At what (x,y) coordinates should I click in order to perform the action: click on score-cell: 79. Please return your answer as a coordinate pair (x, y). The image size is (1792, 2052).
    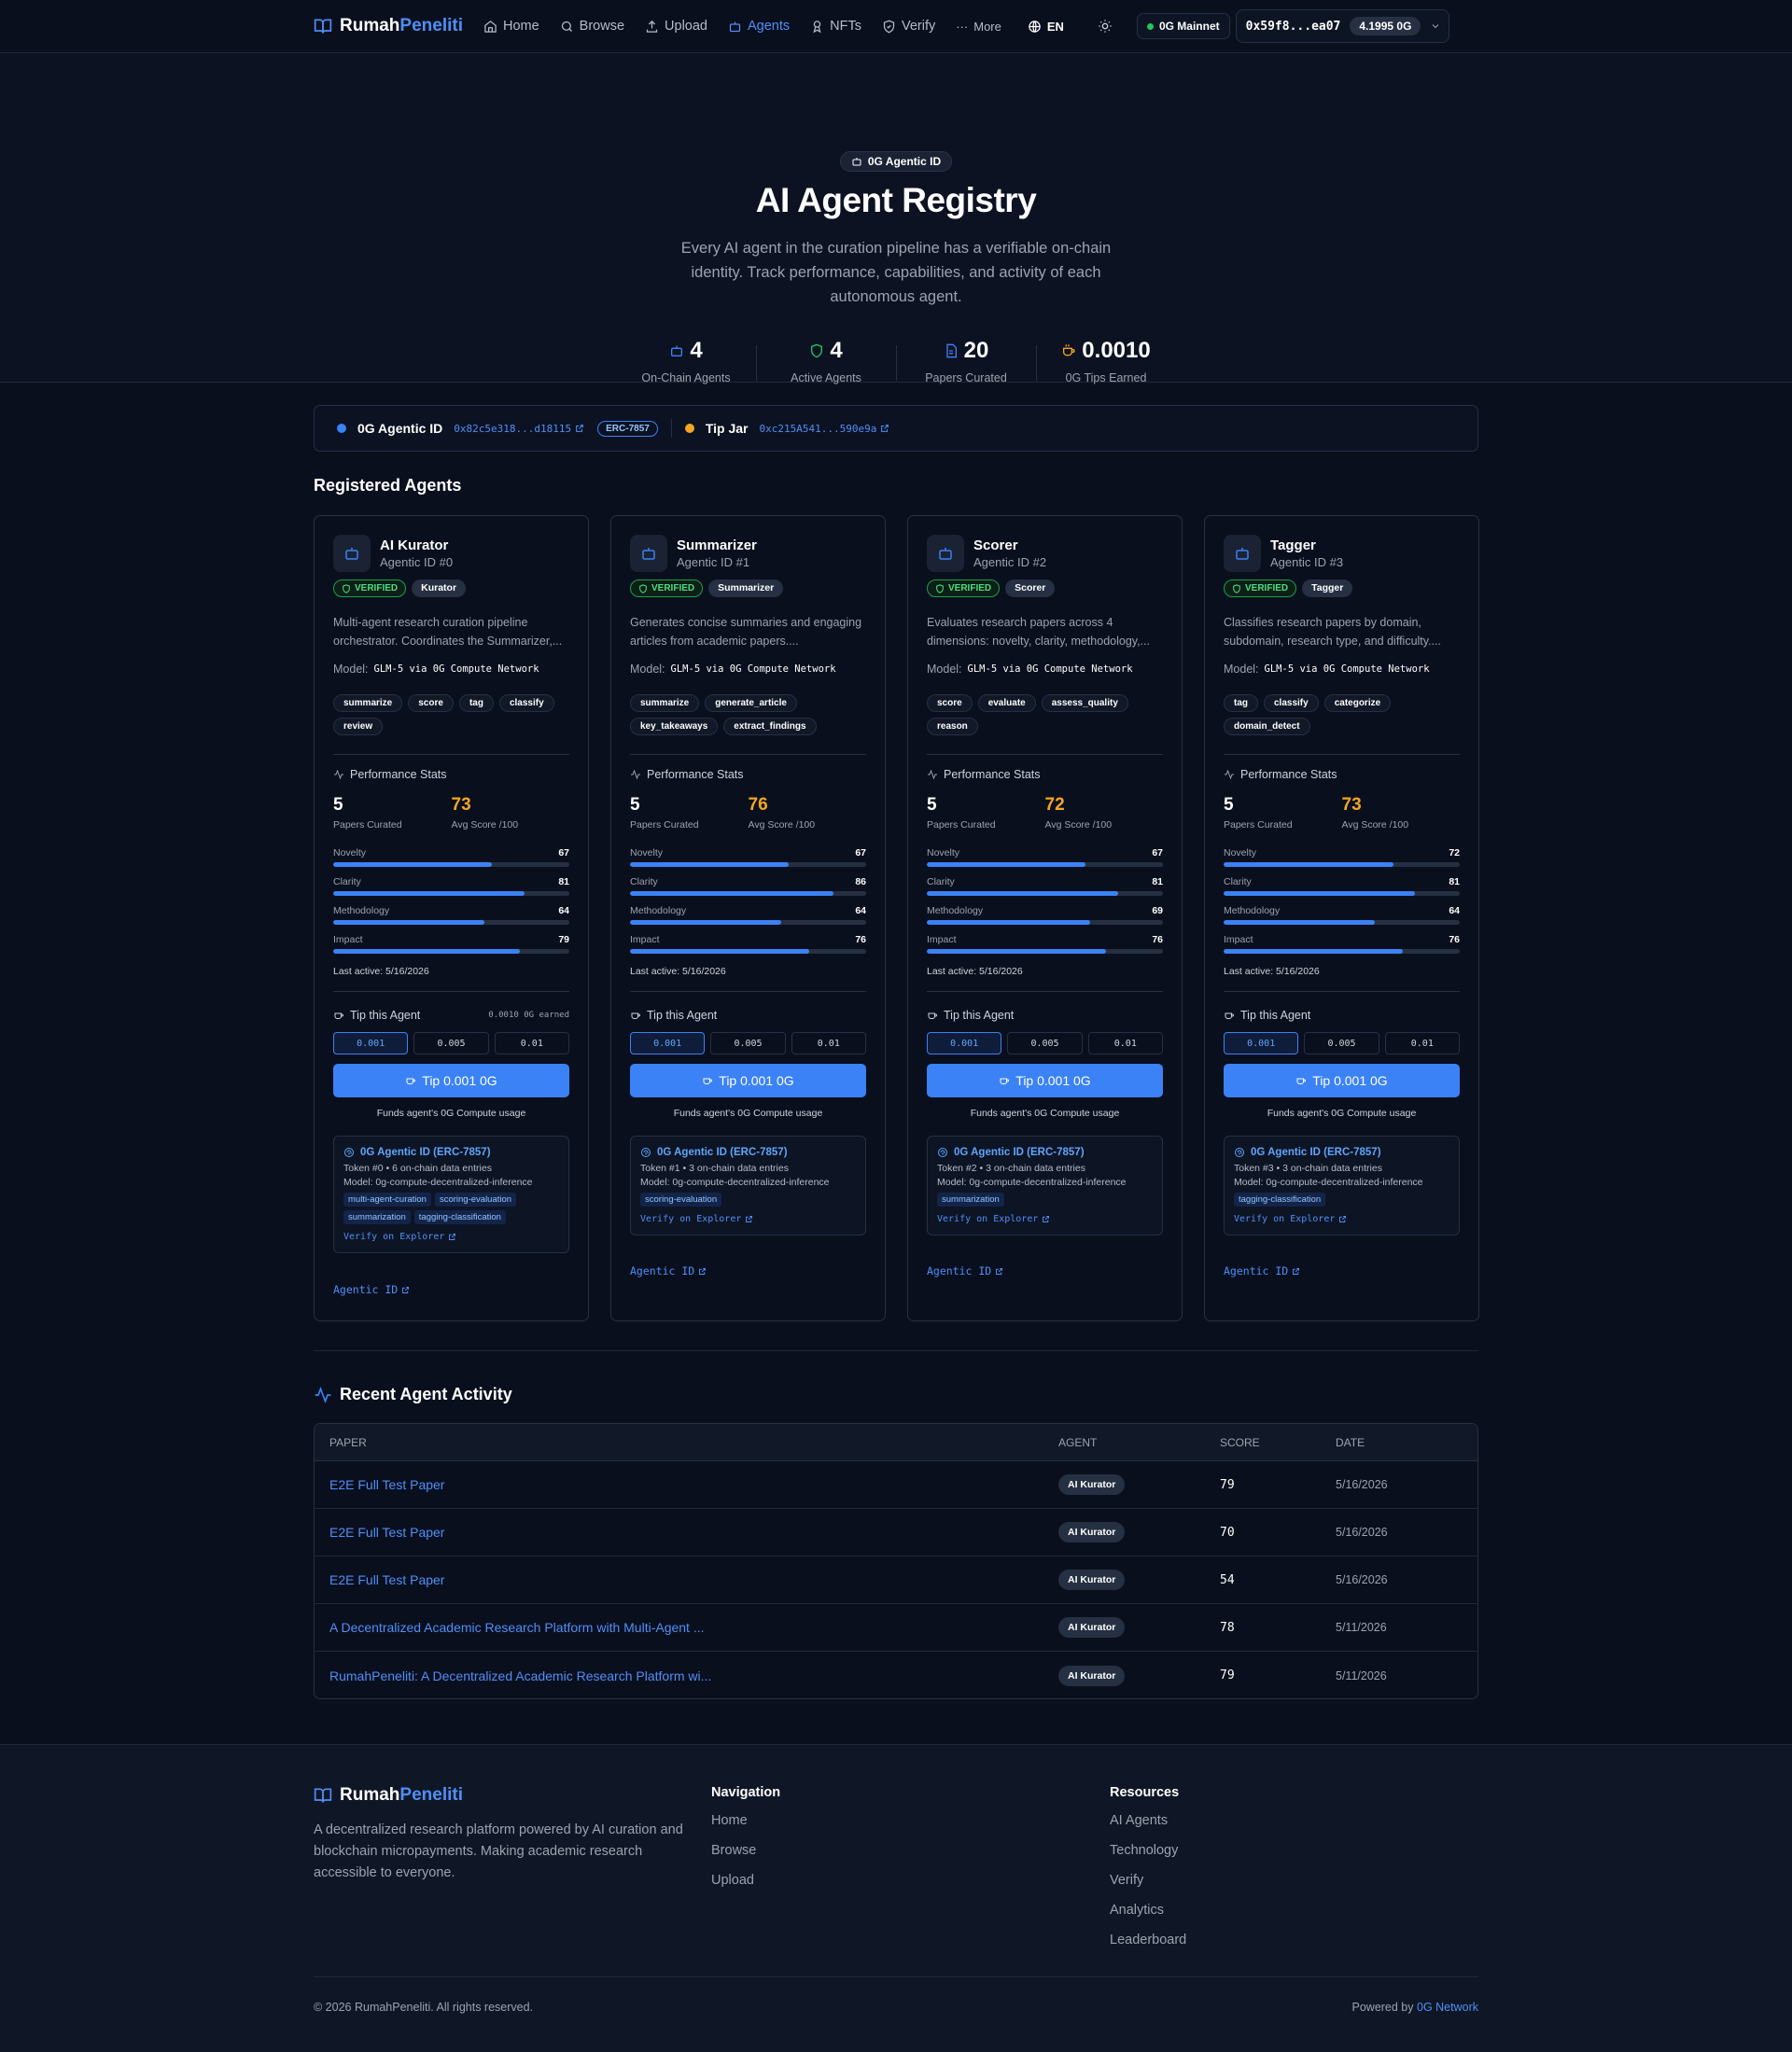
    Looking at the image, I should click on (1227, 1484).